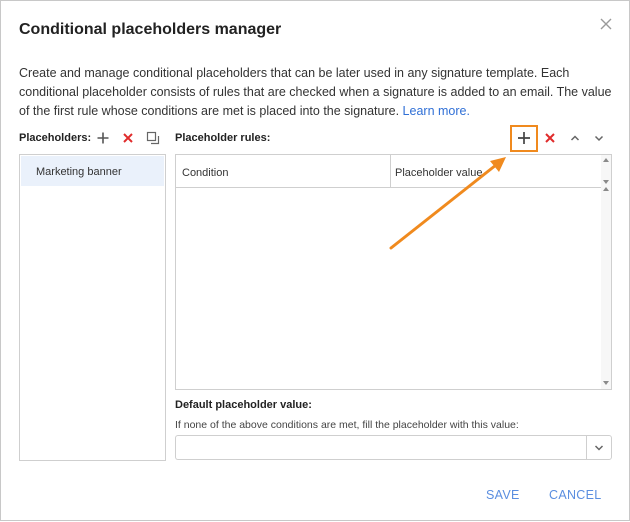 Image resolution: width=630 pixels, height=522 pixels. Describe the element at coordinates (92, 171) in the screenshot. I see `list-item: Marketing banner` at that location.